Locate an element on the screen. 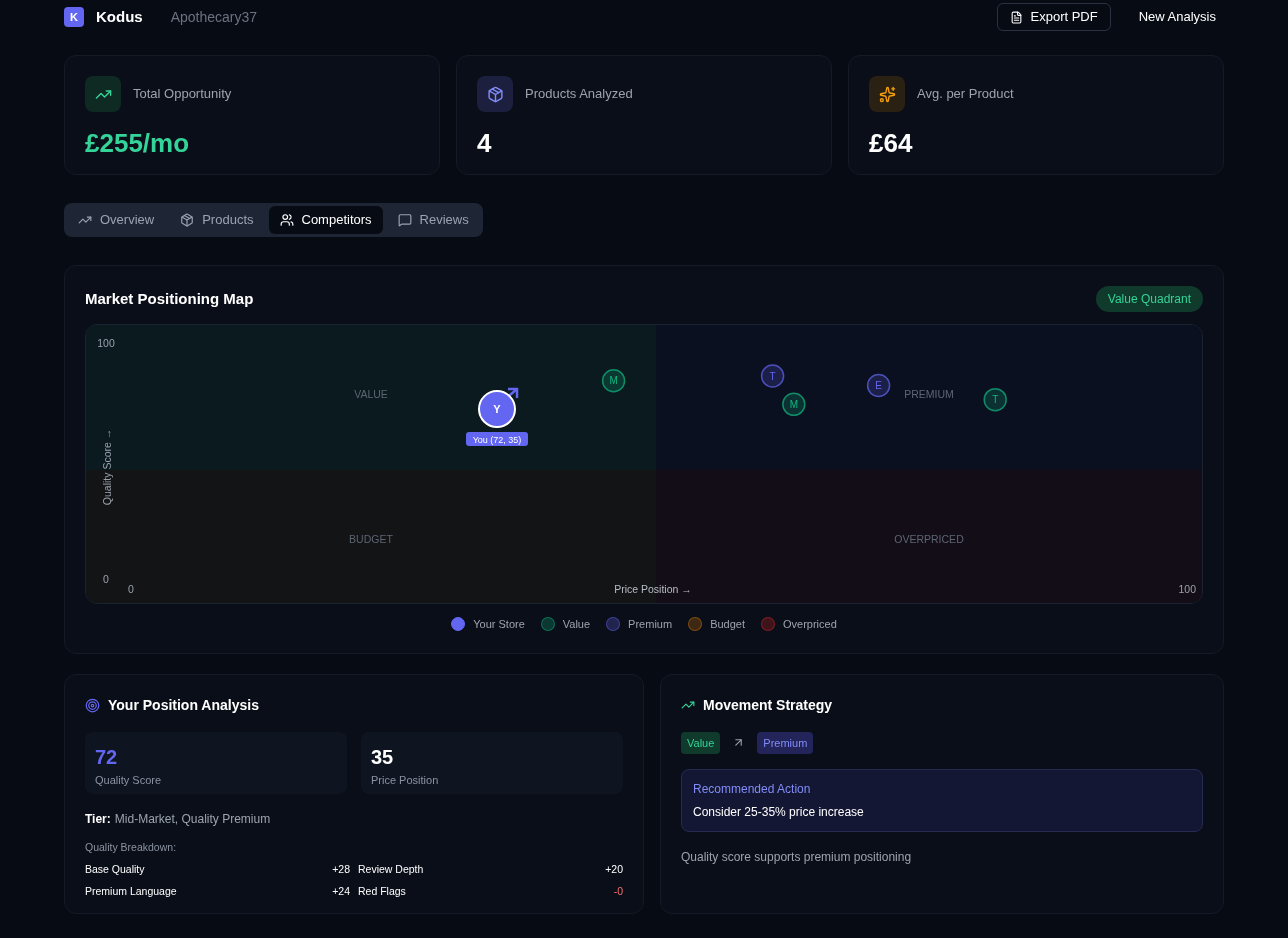 The width and height of the screenshot is (1288, 938). annotation: You (72, 35) is located at coordinates (497, 439).